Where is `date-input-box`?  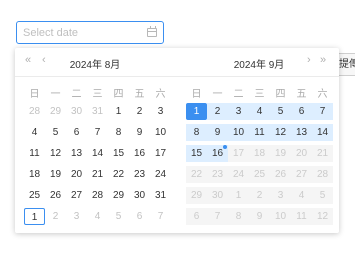 date-input-box is located at coordinates (90, 32).